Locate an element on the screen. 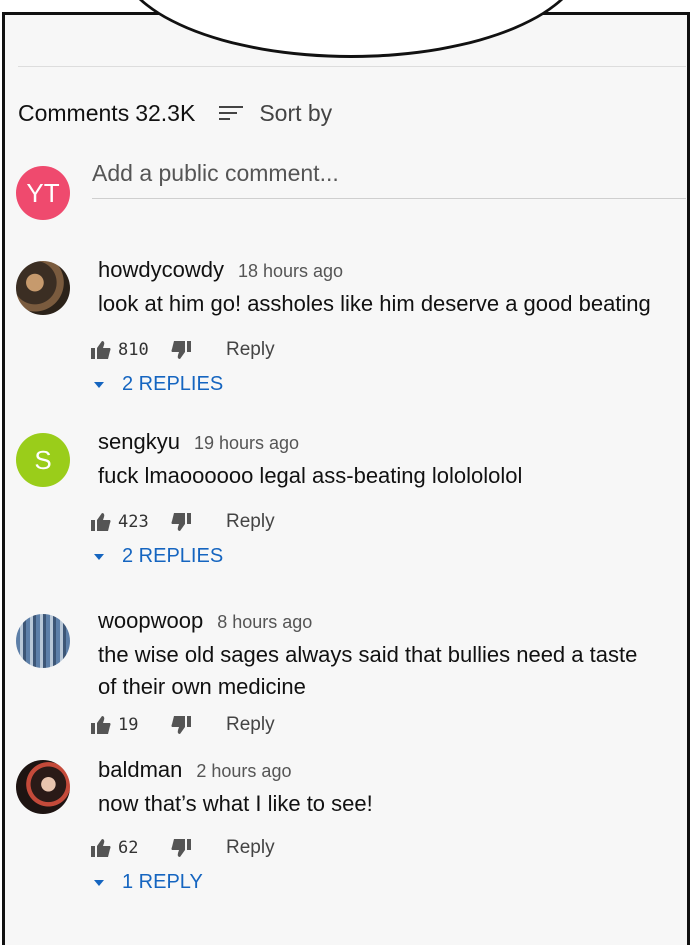 The height and width of the screenshot is (945, 690). comment-actions: 62 Reply is located at coordinates (182, 848).